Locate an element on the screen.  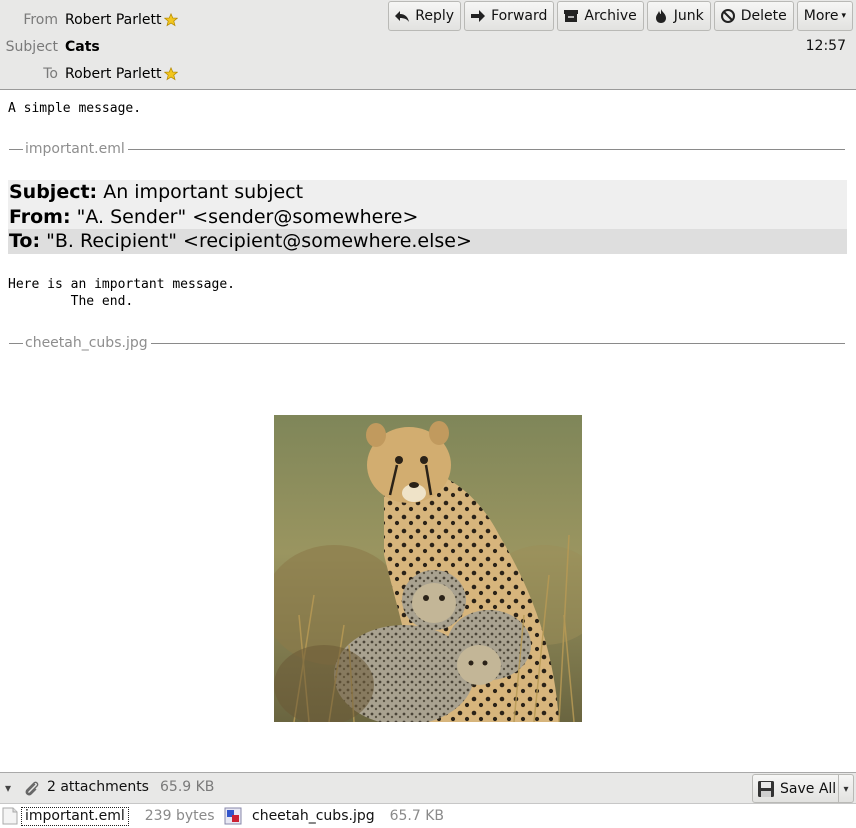
reply-button: Reply is located at coordinates (425, 16).